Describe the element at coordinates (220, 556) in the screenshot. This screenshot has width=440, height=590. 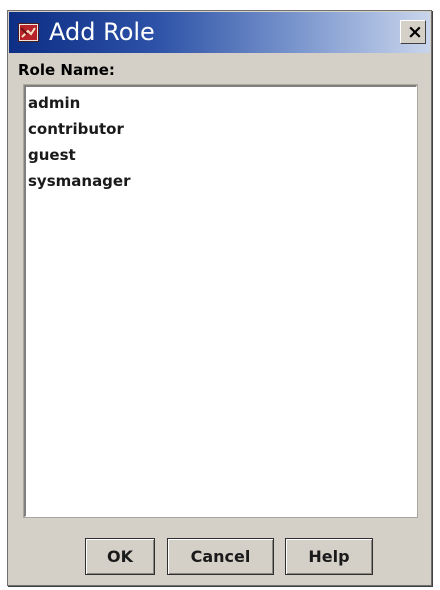
I see `cancel-button: Cancel` at that location.